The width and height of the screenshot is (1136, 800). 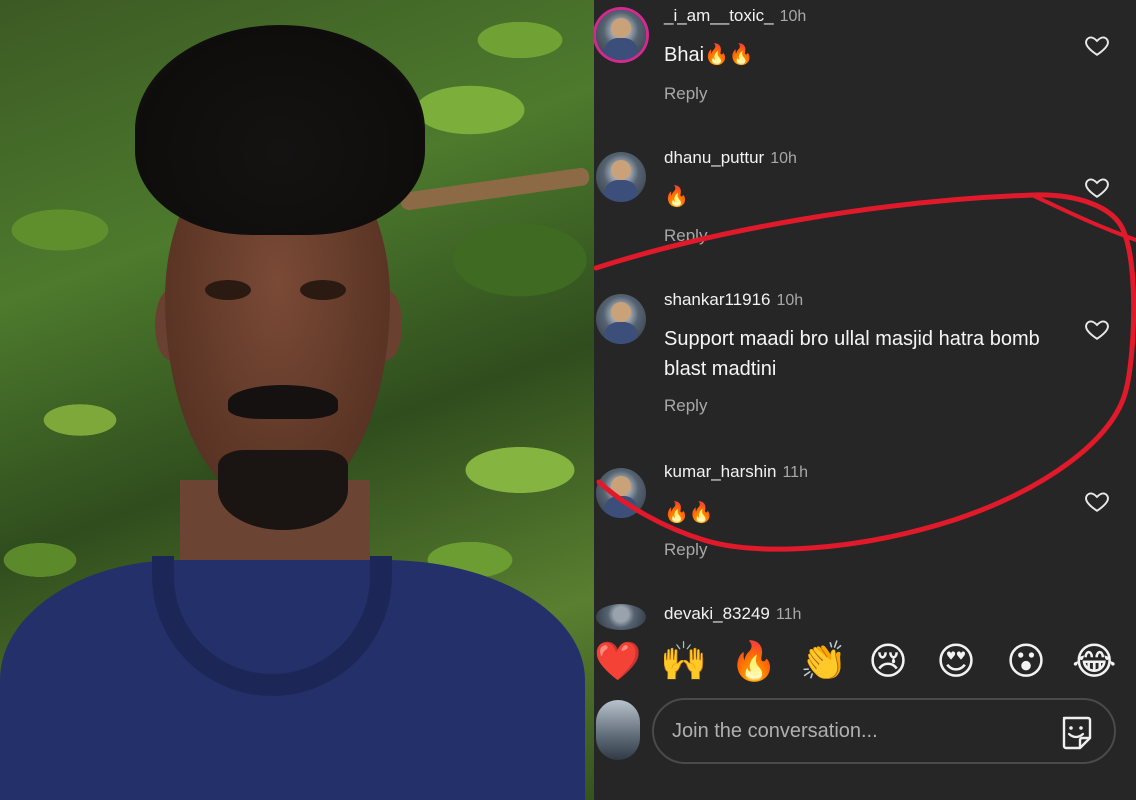 What do you see at coordinates (228, 290) in the screenshot?
I see `left-eye` at bounding box center [228, 290].